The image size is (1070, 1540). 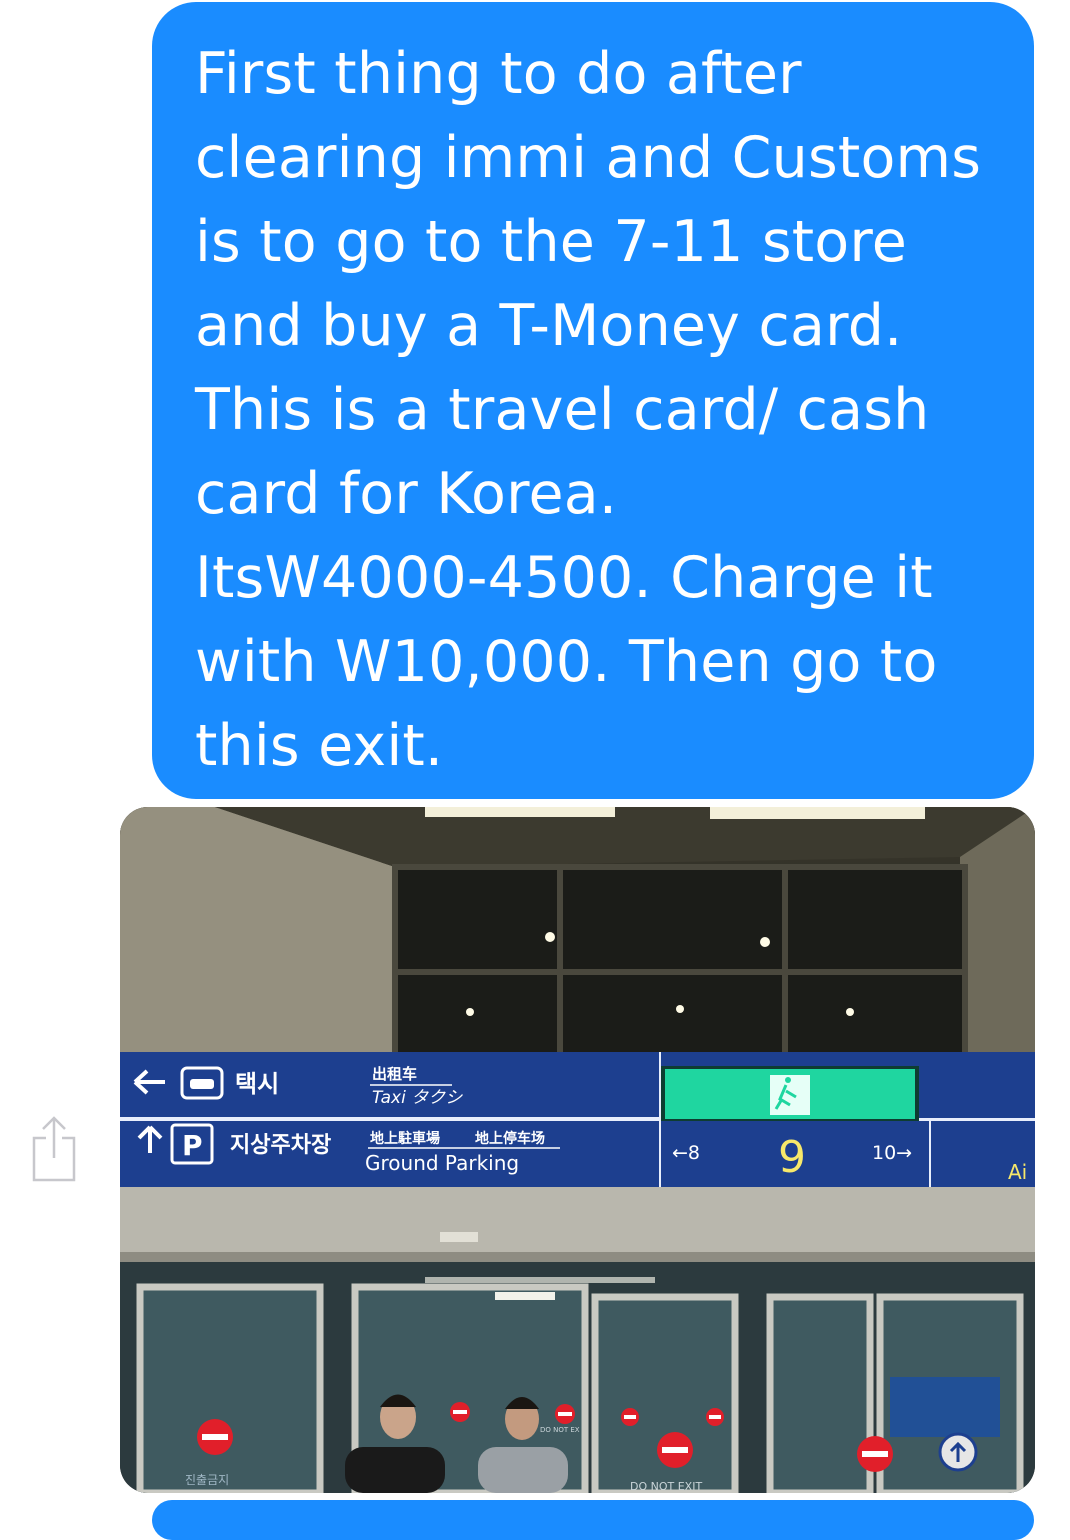 I want to click on door-no-entry: 진출금지, so click(x=207, y=1480).